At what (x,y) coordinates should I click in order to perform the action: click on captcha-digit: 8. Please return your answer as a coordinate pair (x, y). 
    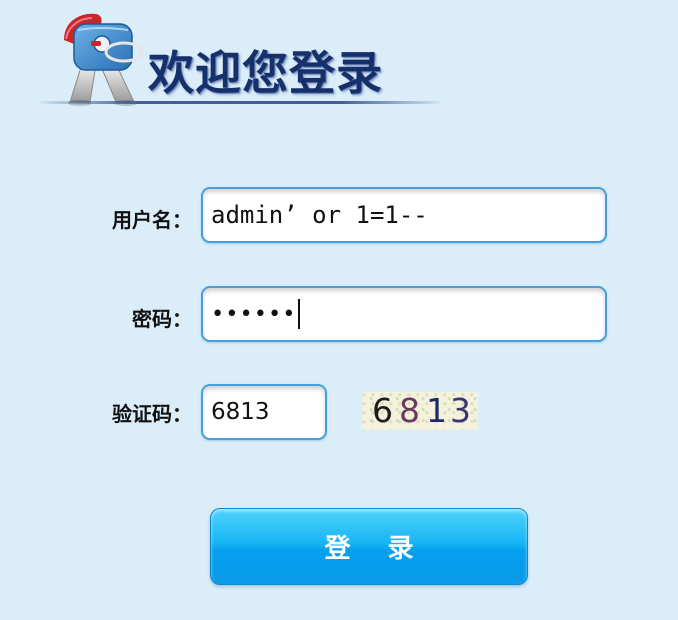
    Looking at the image, I should click on (409, 410).